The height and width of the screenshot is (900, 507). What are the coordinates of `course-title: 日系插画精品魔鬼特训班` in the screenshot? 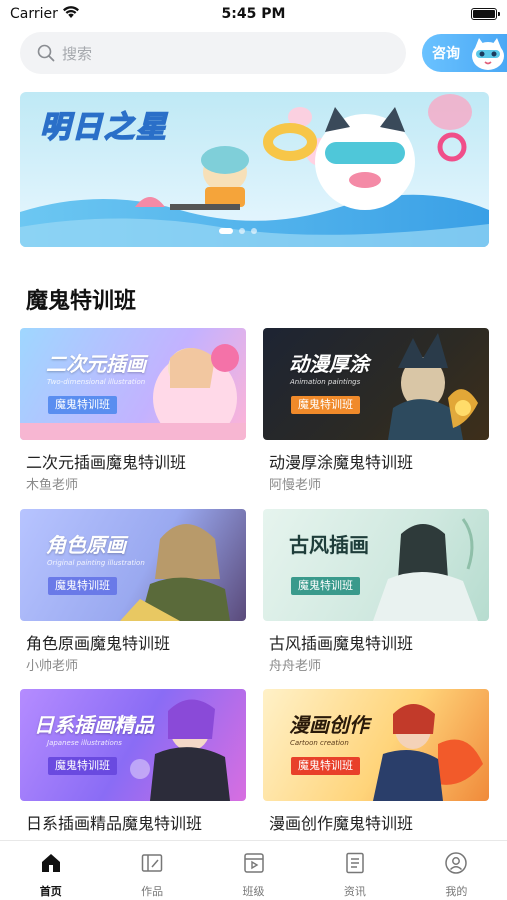 It's located at (114, 823).